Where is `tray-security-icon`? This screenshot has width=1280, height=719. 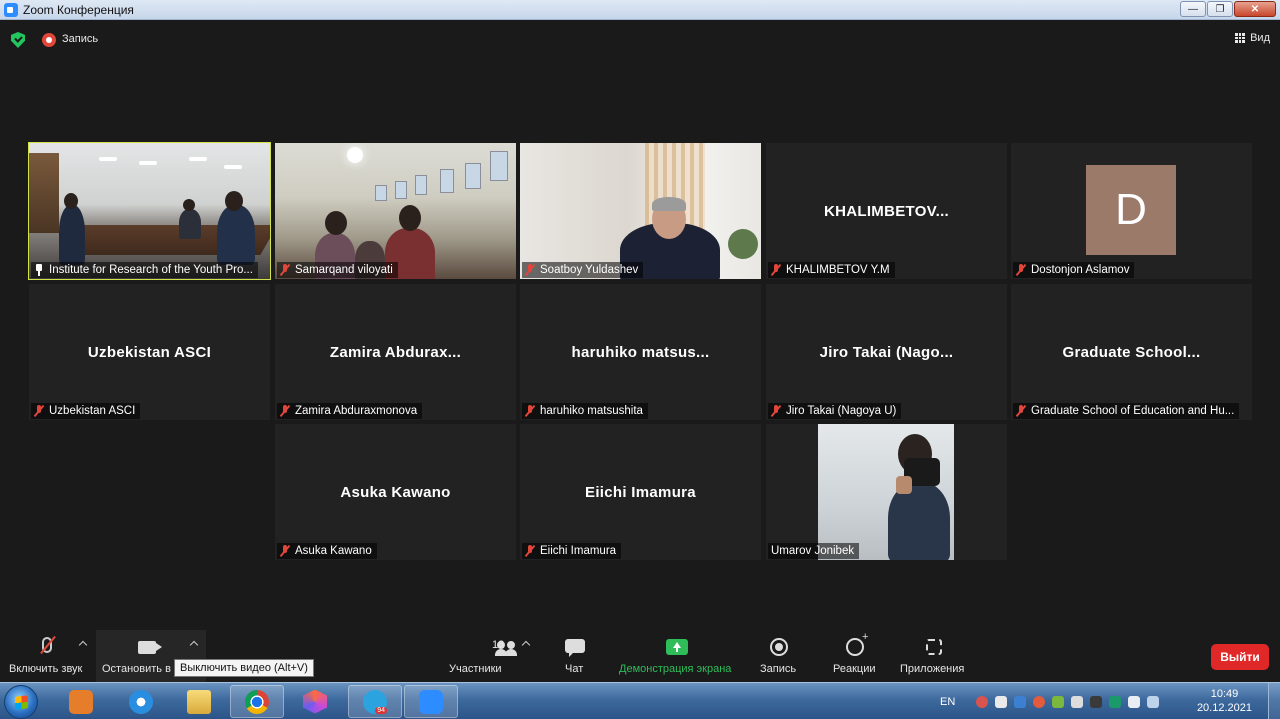 tray-security-icon is located at coordinates (1096, 701).